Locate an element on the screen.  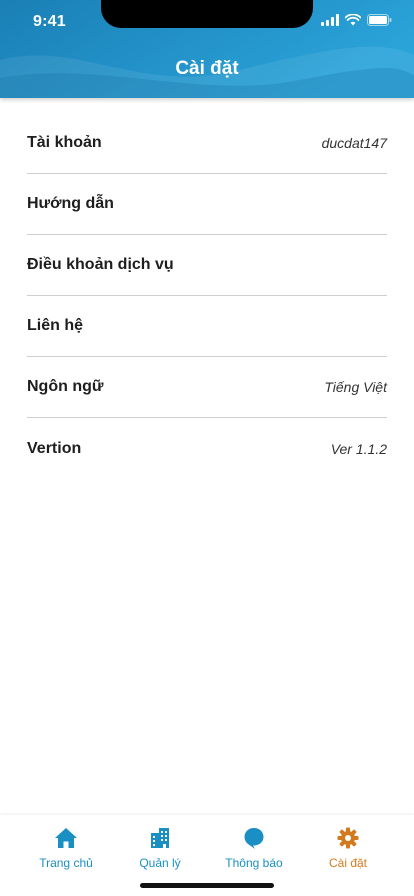
settings-row-value: ducdat147 is located at coordinates (354, 143).